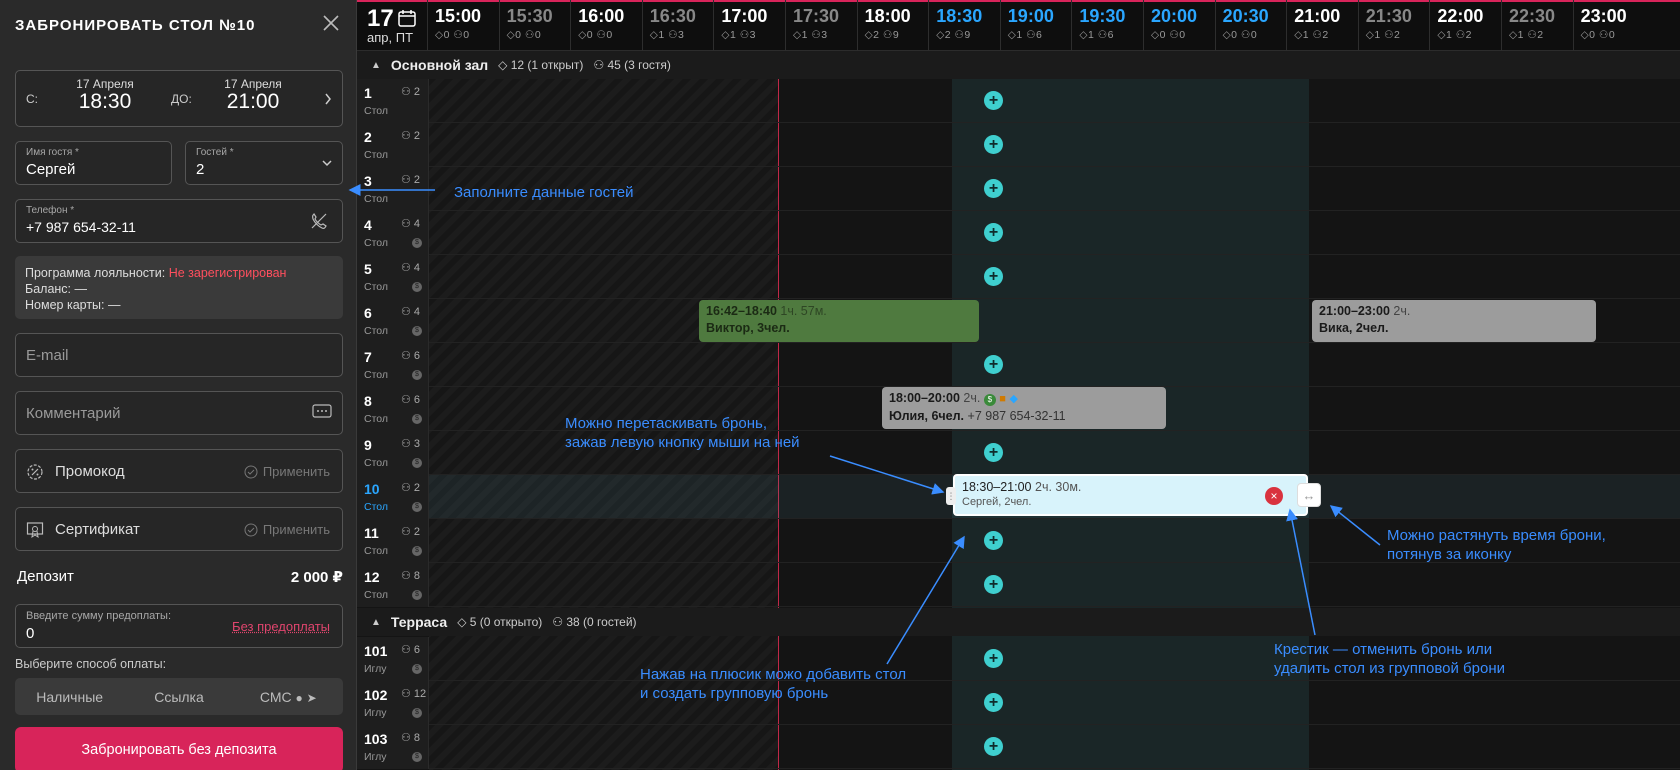 The width and height of the screenshot is (1680, 770). I want to click on phone-off-icon, so click(319, 221).